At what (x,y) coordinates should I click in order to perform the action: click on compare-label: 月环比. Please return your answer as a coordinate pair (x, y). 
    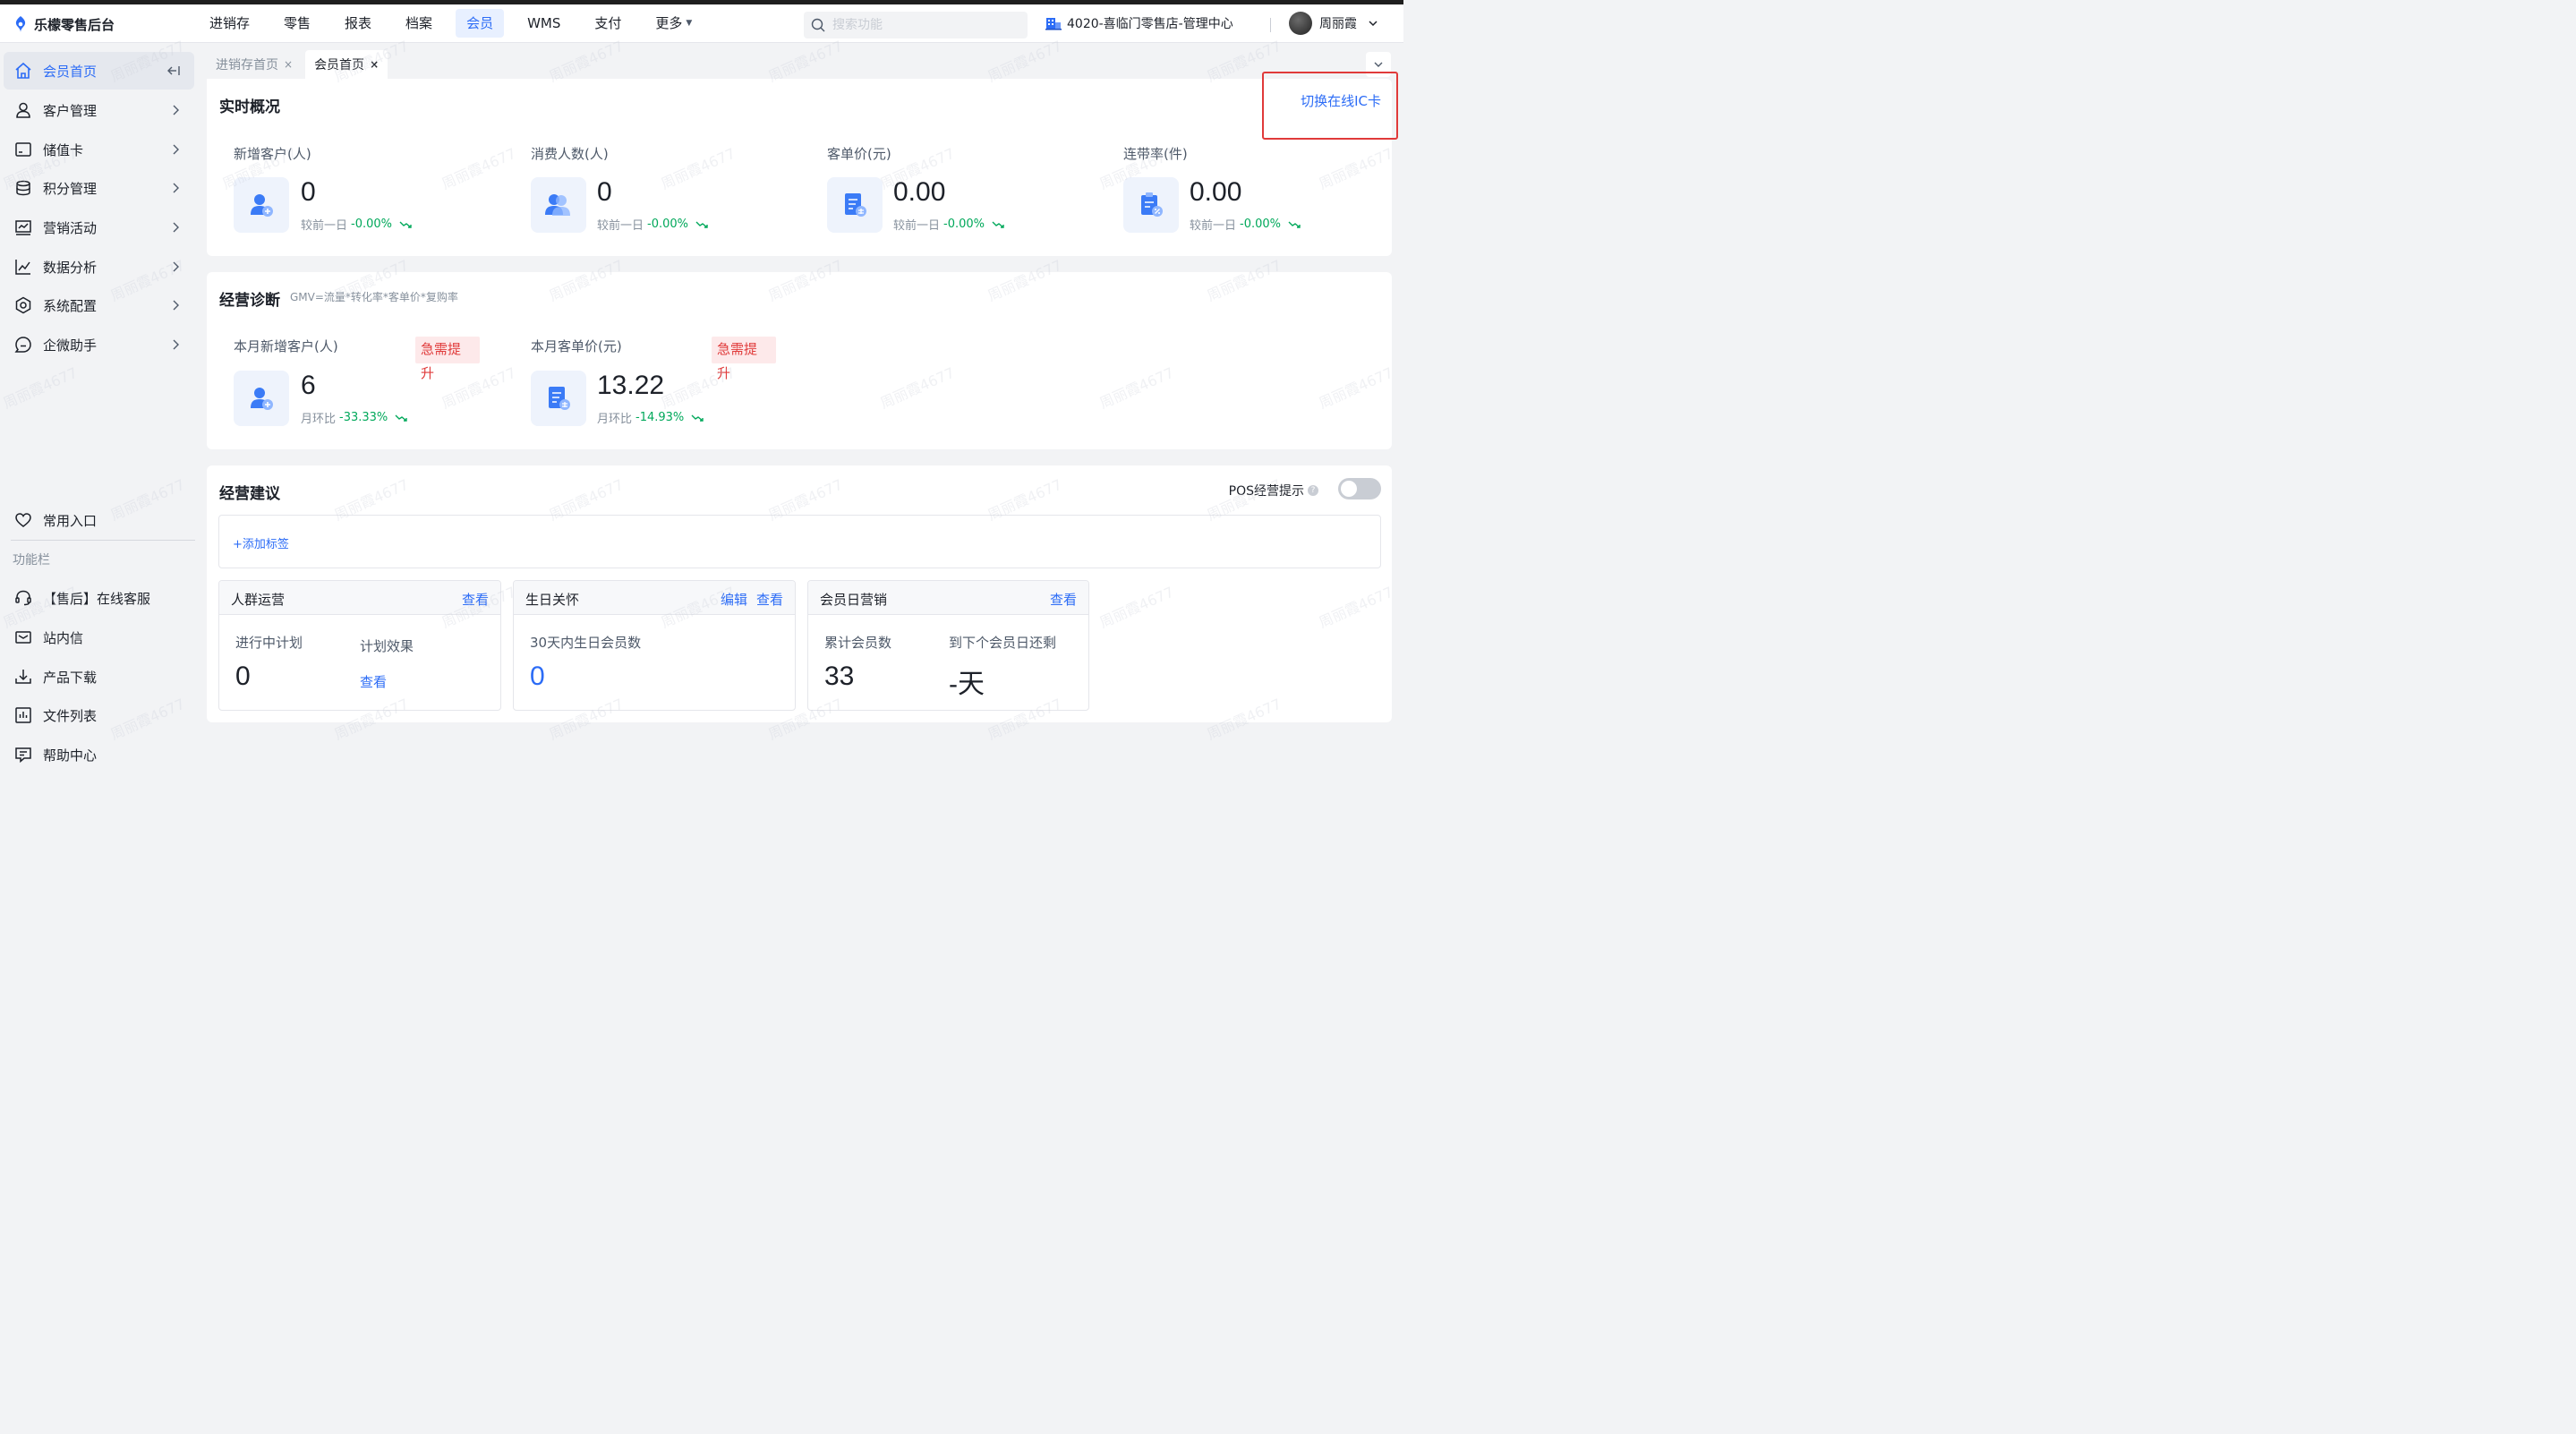
    Looking at the image, I should click on (615, 419).